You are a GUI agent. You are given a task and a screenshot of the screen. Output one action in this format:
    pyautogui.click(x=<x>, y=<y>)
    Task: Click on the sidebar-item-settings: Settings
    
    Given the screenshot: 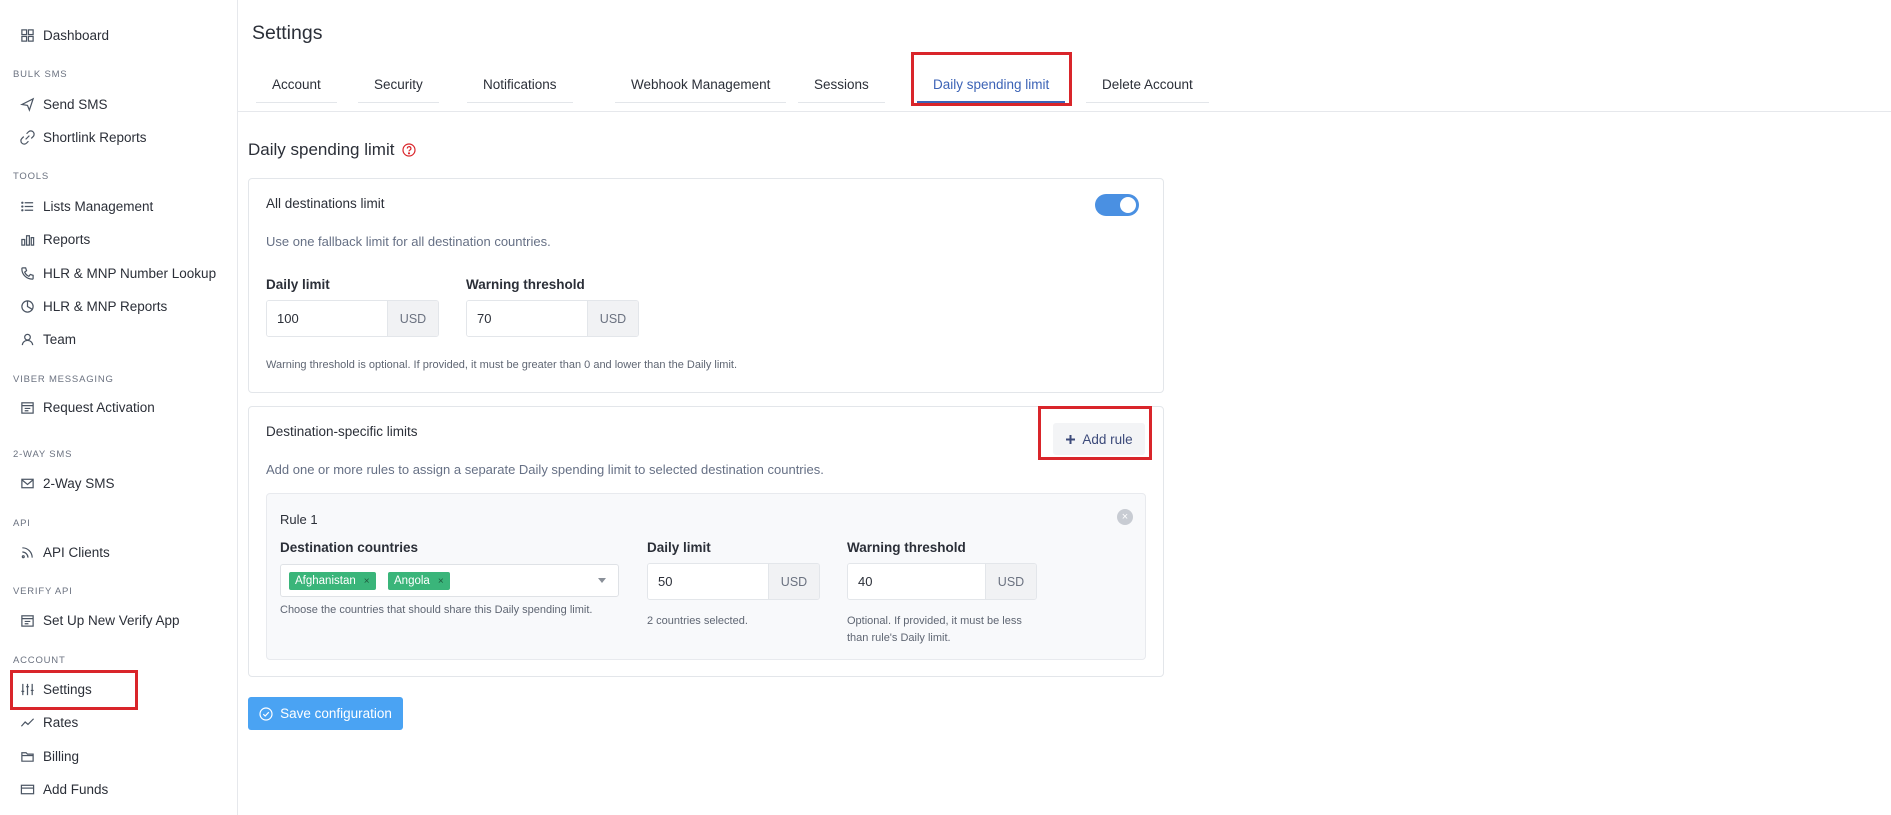 What is the action you would take?
    pyautogui.click(x=56, y=689)
    